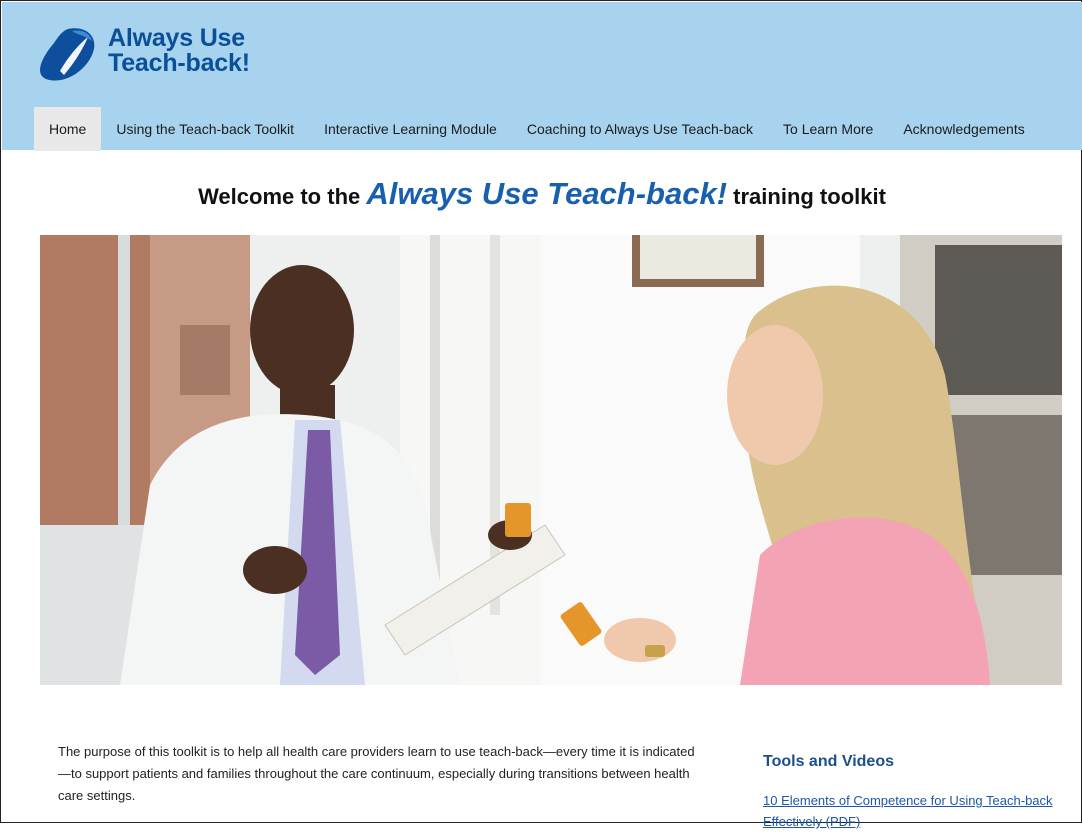 This screenshot has width=1082, height=832. I want to click on nav-item-learn-more: To Learn More, so click(828, 129).